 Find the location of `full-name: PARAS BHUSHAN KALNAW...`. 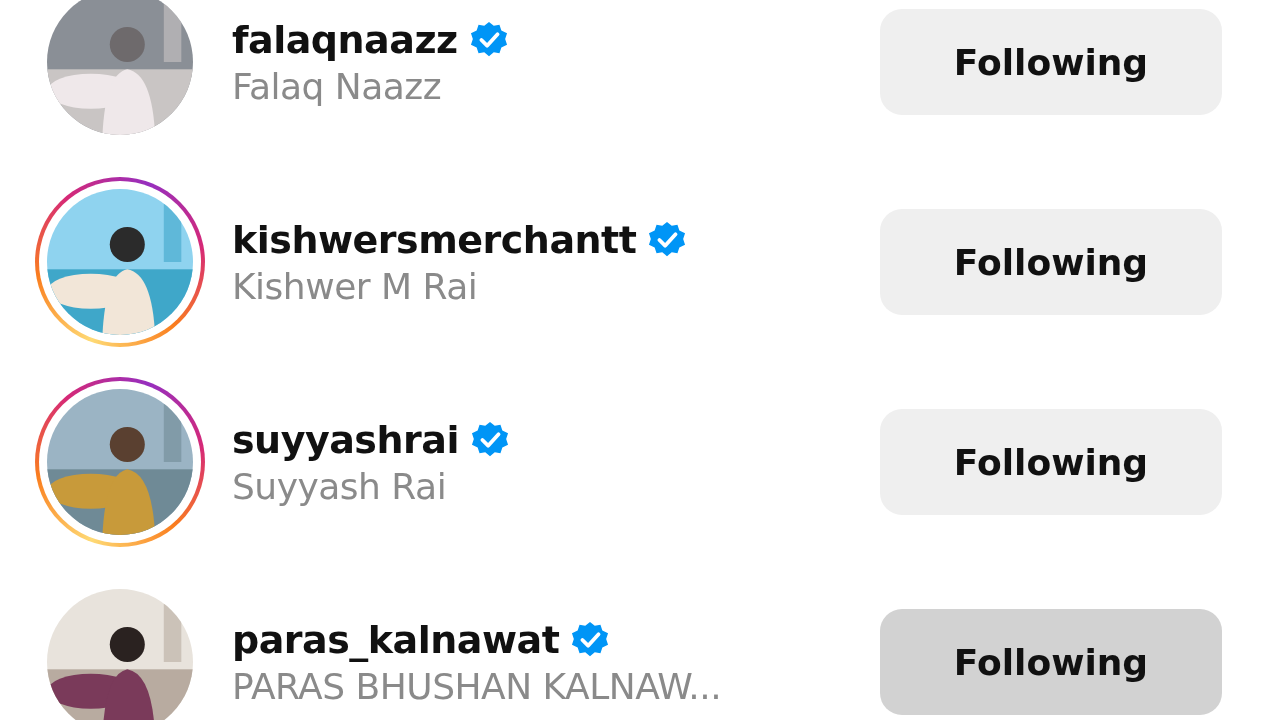

full-name: PARAS BHUSHAN KALNAW... is located at coordinates (477, 686).